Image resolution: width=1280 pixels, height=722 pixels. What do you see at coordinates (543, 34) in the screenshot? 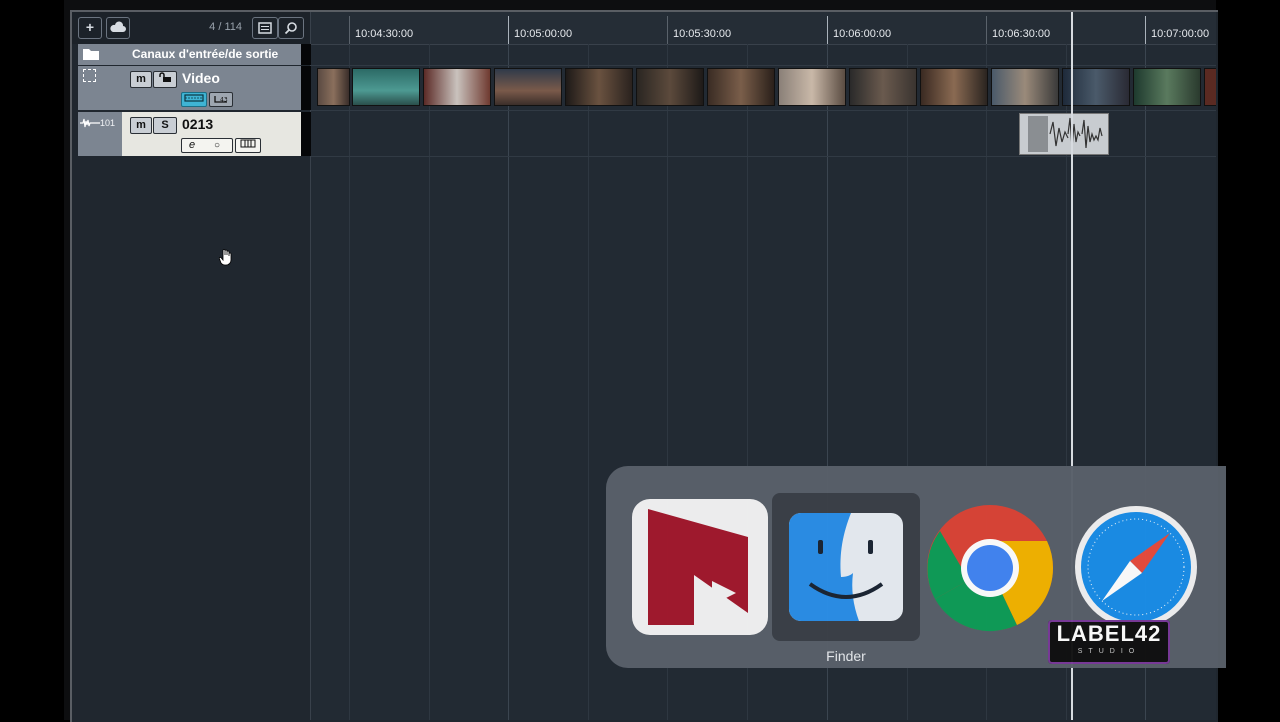
I see `ruler-label: 10:05:00:00` at bounding box center [543, 34].